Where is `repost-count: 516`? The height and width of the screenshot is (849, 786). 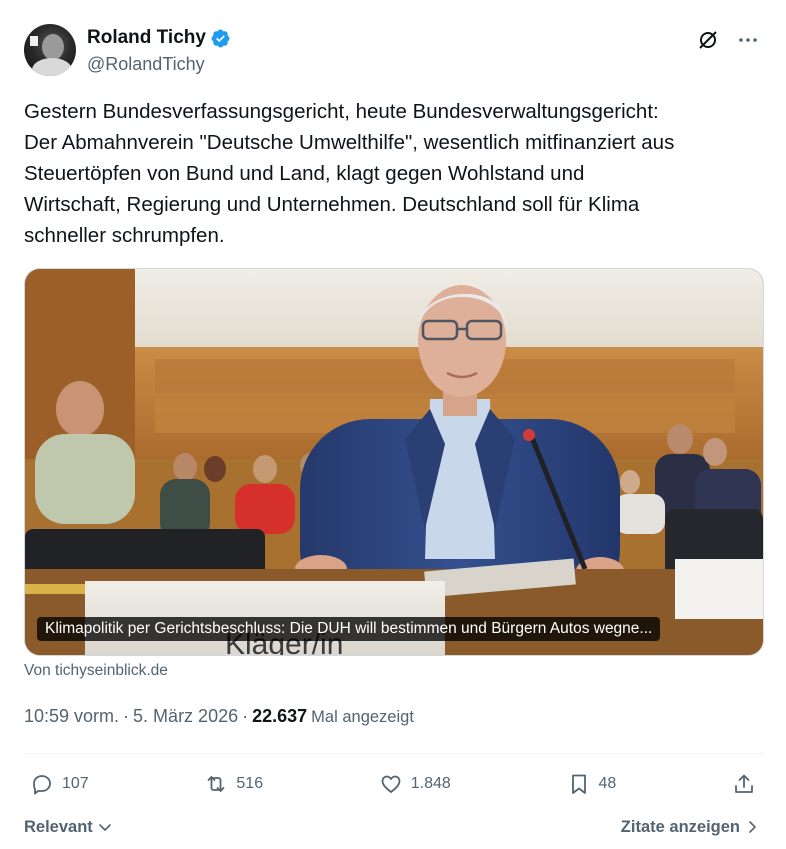 repost-count: 516 is located at coordinates (250, 783).